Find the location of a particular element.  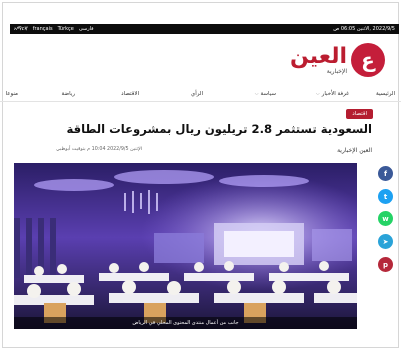

telegram-icon: ➤ is located at coordinates (385, 241).